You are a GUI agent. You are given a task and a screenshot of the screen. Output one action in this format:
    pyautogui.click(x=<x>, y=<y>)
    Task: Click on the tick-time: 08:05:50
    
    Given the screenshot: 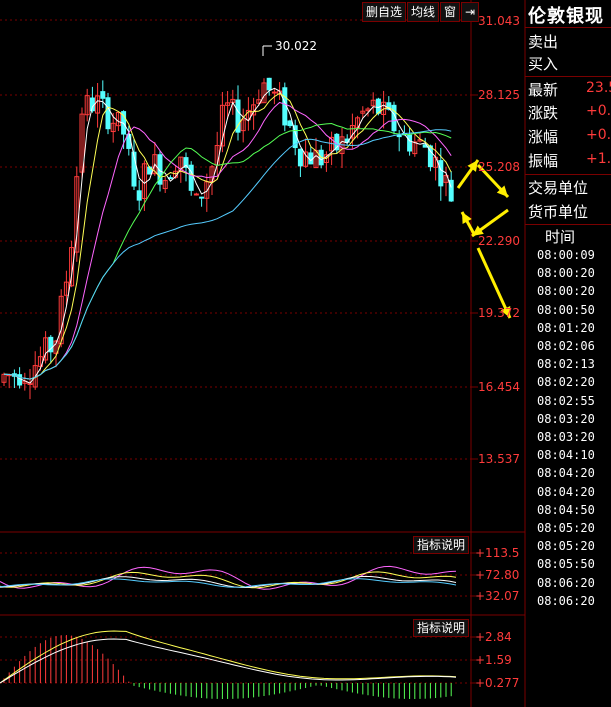 What is the action you would take?
    pyautogui.click(x=566, y=564)
    